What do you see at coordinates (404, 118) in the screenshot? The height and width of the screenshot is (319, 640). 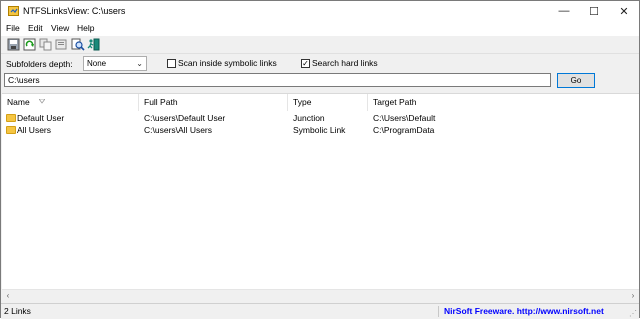 I see `cell-target-path: C:\Users\Default` at bounding box center [404, 118].